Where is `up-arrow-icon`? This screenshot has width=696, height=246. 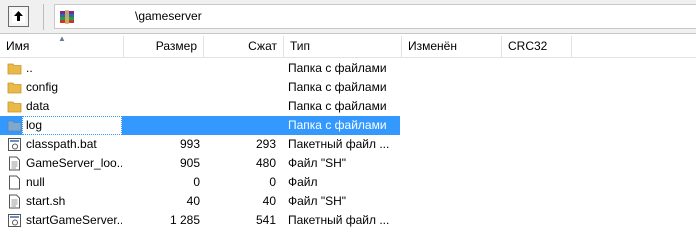 up-arrow-icon is located at coordinates (18, 16).